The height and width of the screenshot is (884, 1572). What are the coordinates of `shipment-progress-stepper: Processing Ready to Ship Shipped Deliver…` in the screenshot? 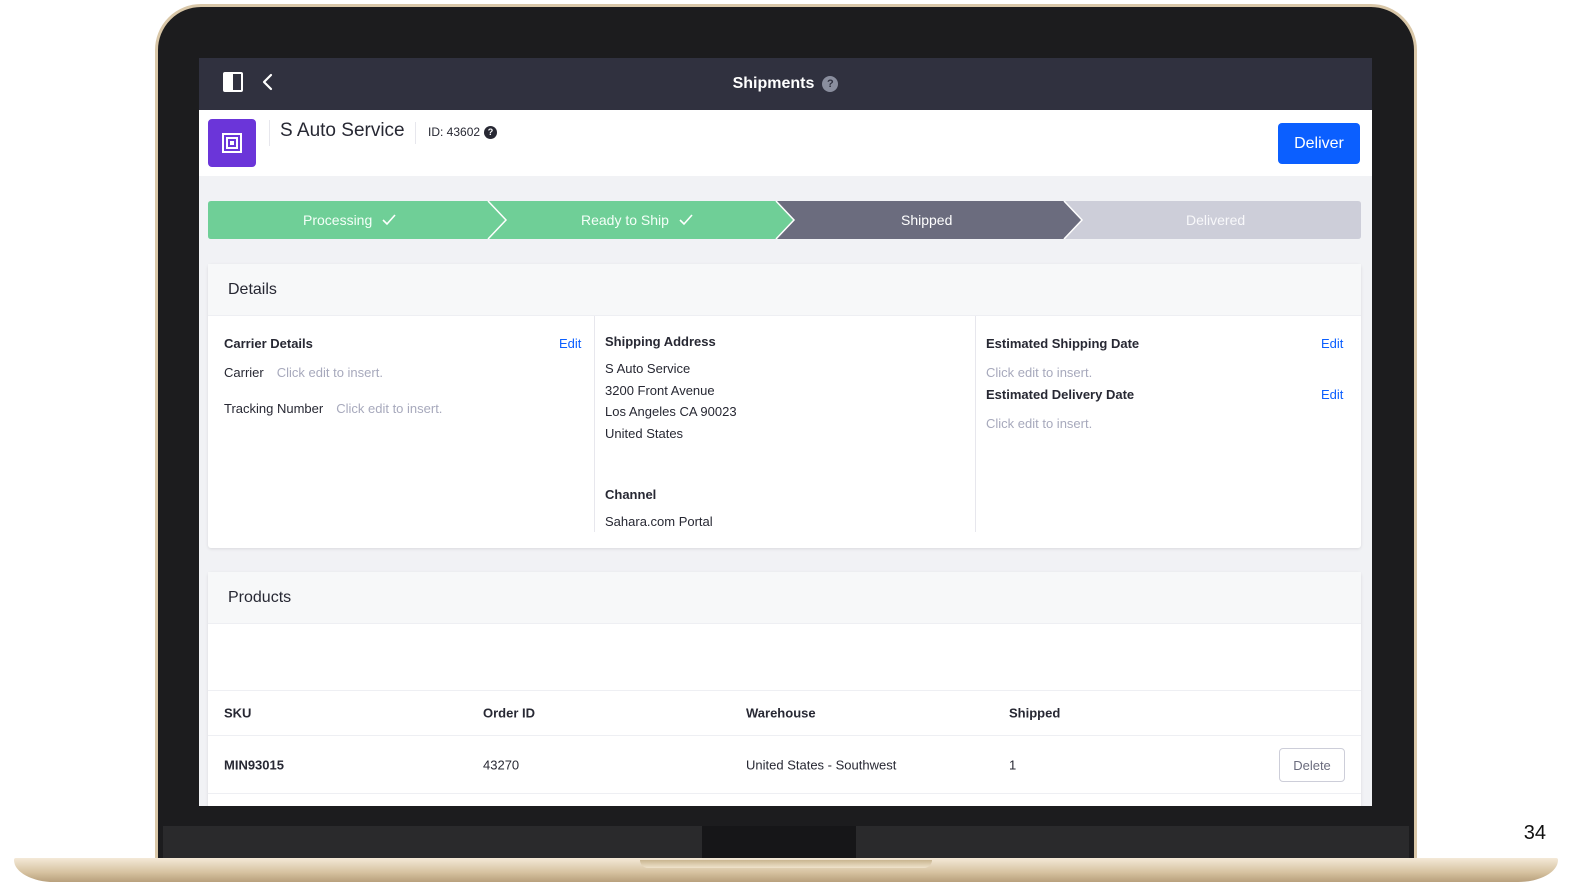 It's located at (784, 220).